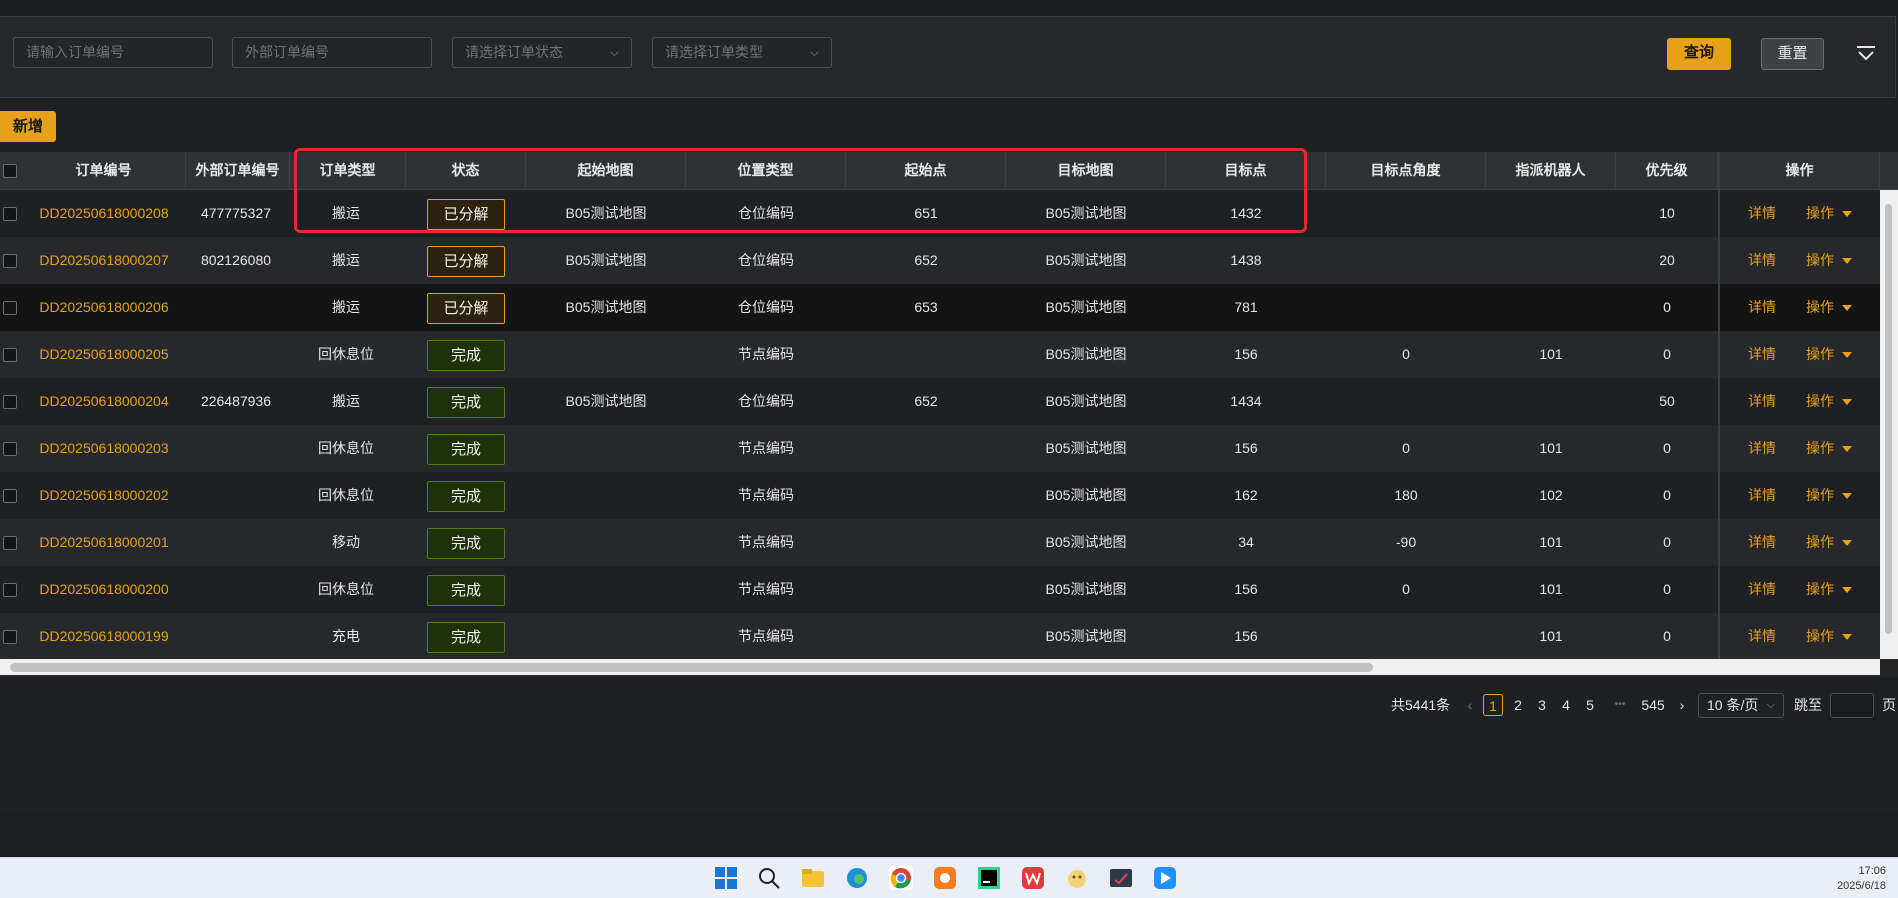  Describe the element at coordinates (1792, 54) in the screenshot. I see `reset-button: 重置` at that location.